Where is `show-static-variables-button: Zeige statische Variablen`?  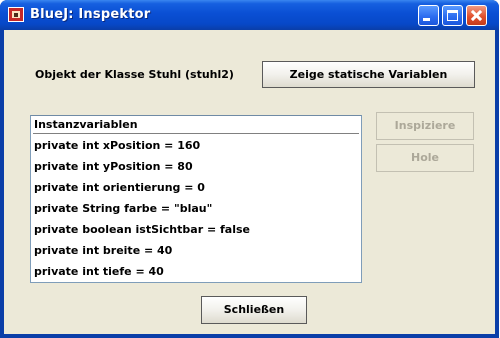
show-static-variables-button: Zeige statische Variablen is located at coordinates (368, 74).